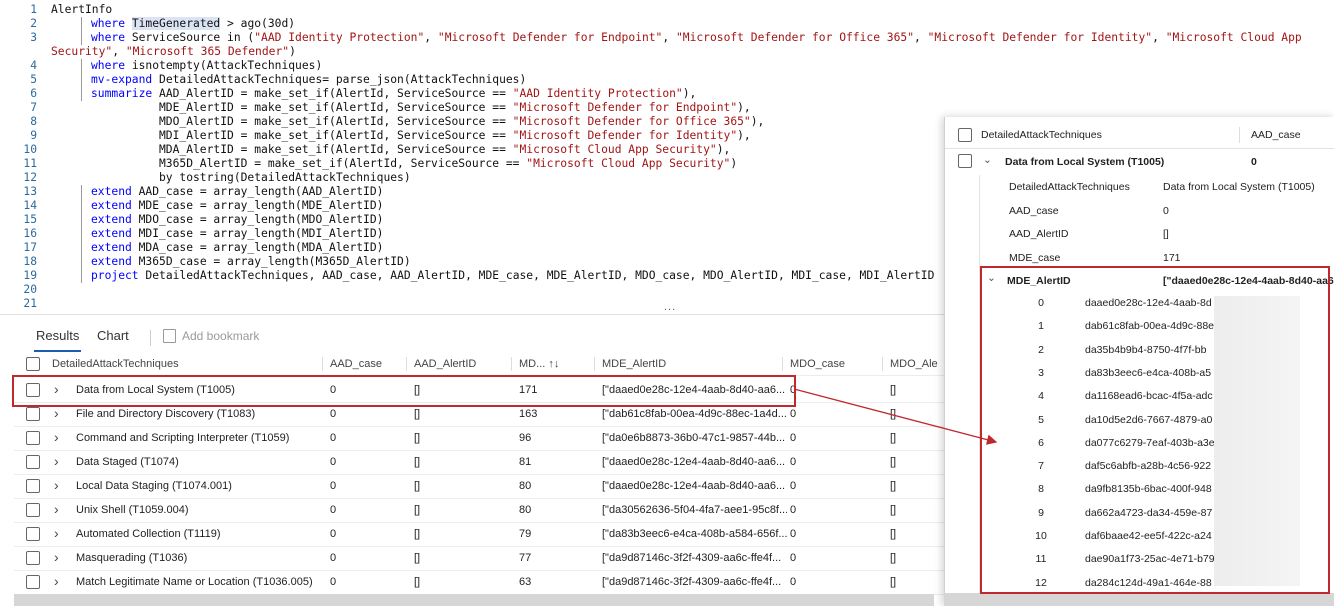  Describe the element at coordinates (1166, 210) in the screenshot. I see `property-value: 0` at that location.